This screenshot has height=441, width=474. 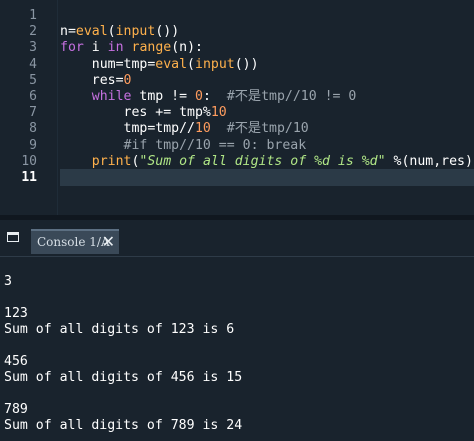 What do you see at coordinates (8, 281) in the screenshot?
I see `console-line: 3` at bounding box center [8, 281].